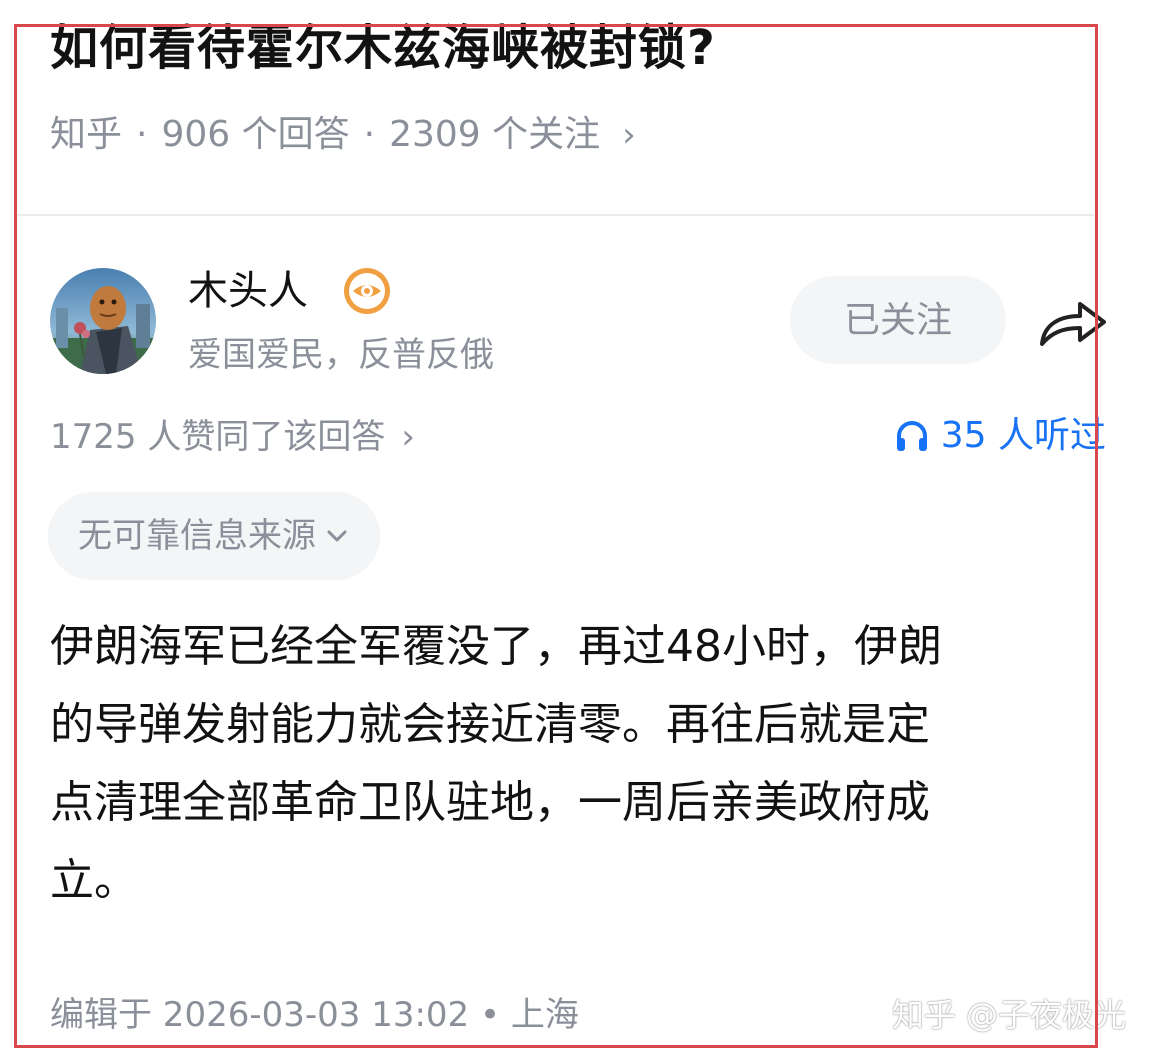 The width and height of the screenshot is (1156, 1062). I want to click on content-line: 立。, so click(94, 880).